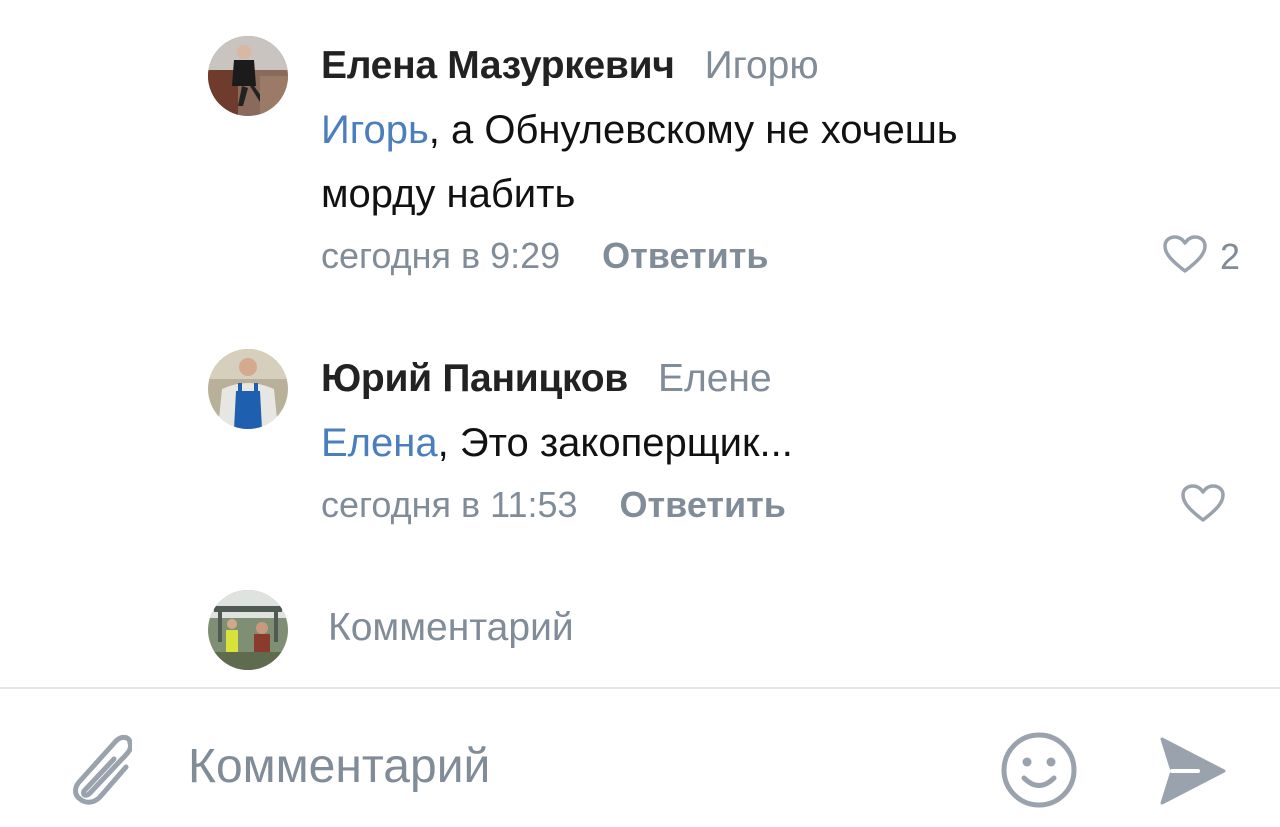  I want to click on comment-meta: сегодня в 9:29 Ответить 2, so click(780, 256).